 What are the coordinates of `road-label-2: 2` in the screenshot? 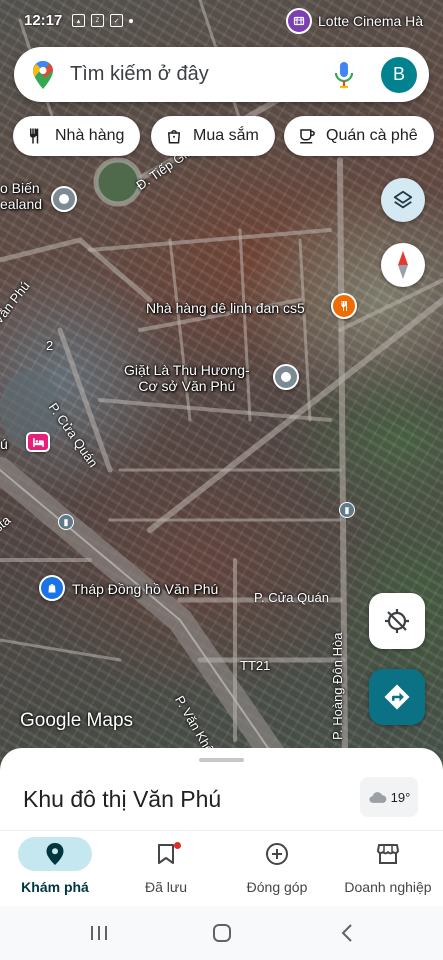 It's located at (50, 345).